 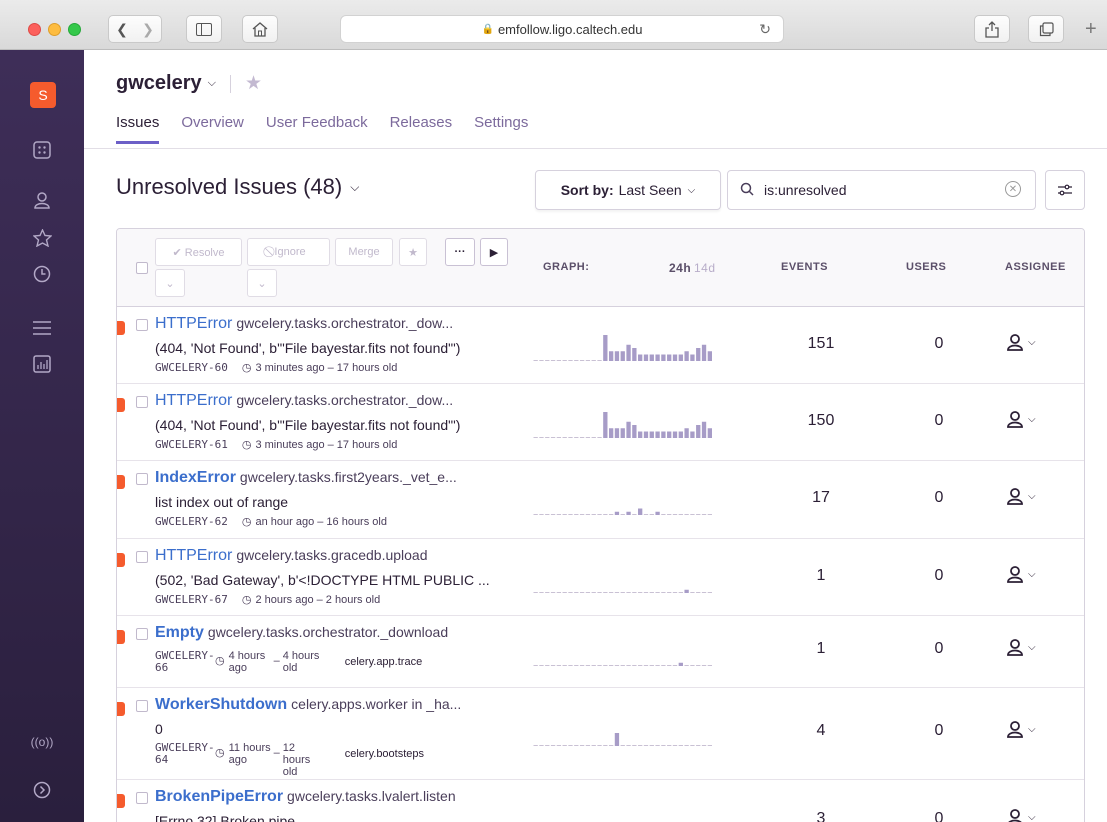 I want to click on org-avatar: S, so click(x=43, y=95).